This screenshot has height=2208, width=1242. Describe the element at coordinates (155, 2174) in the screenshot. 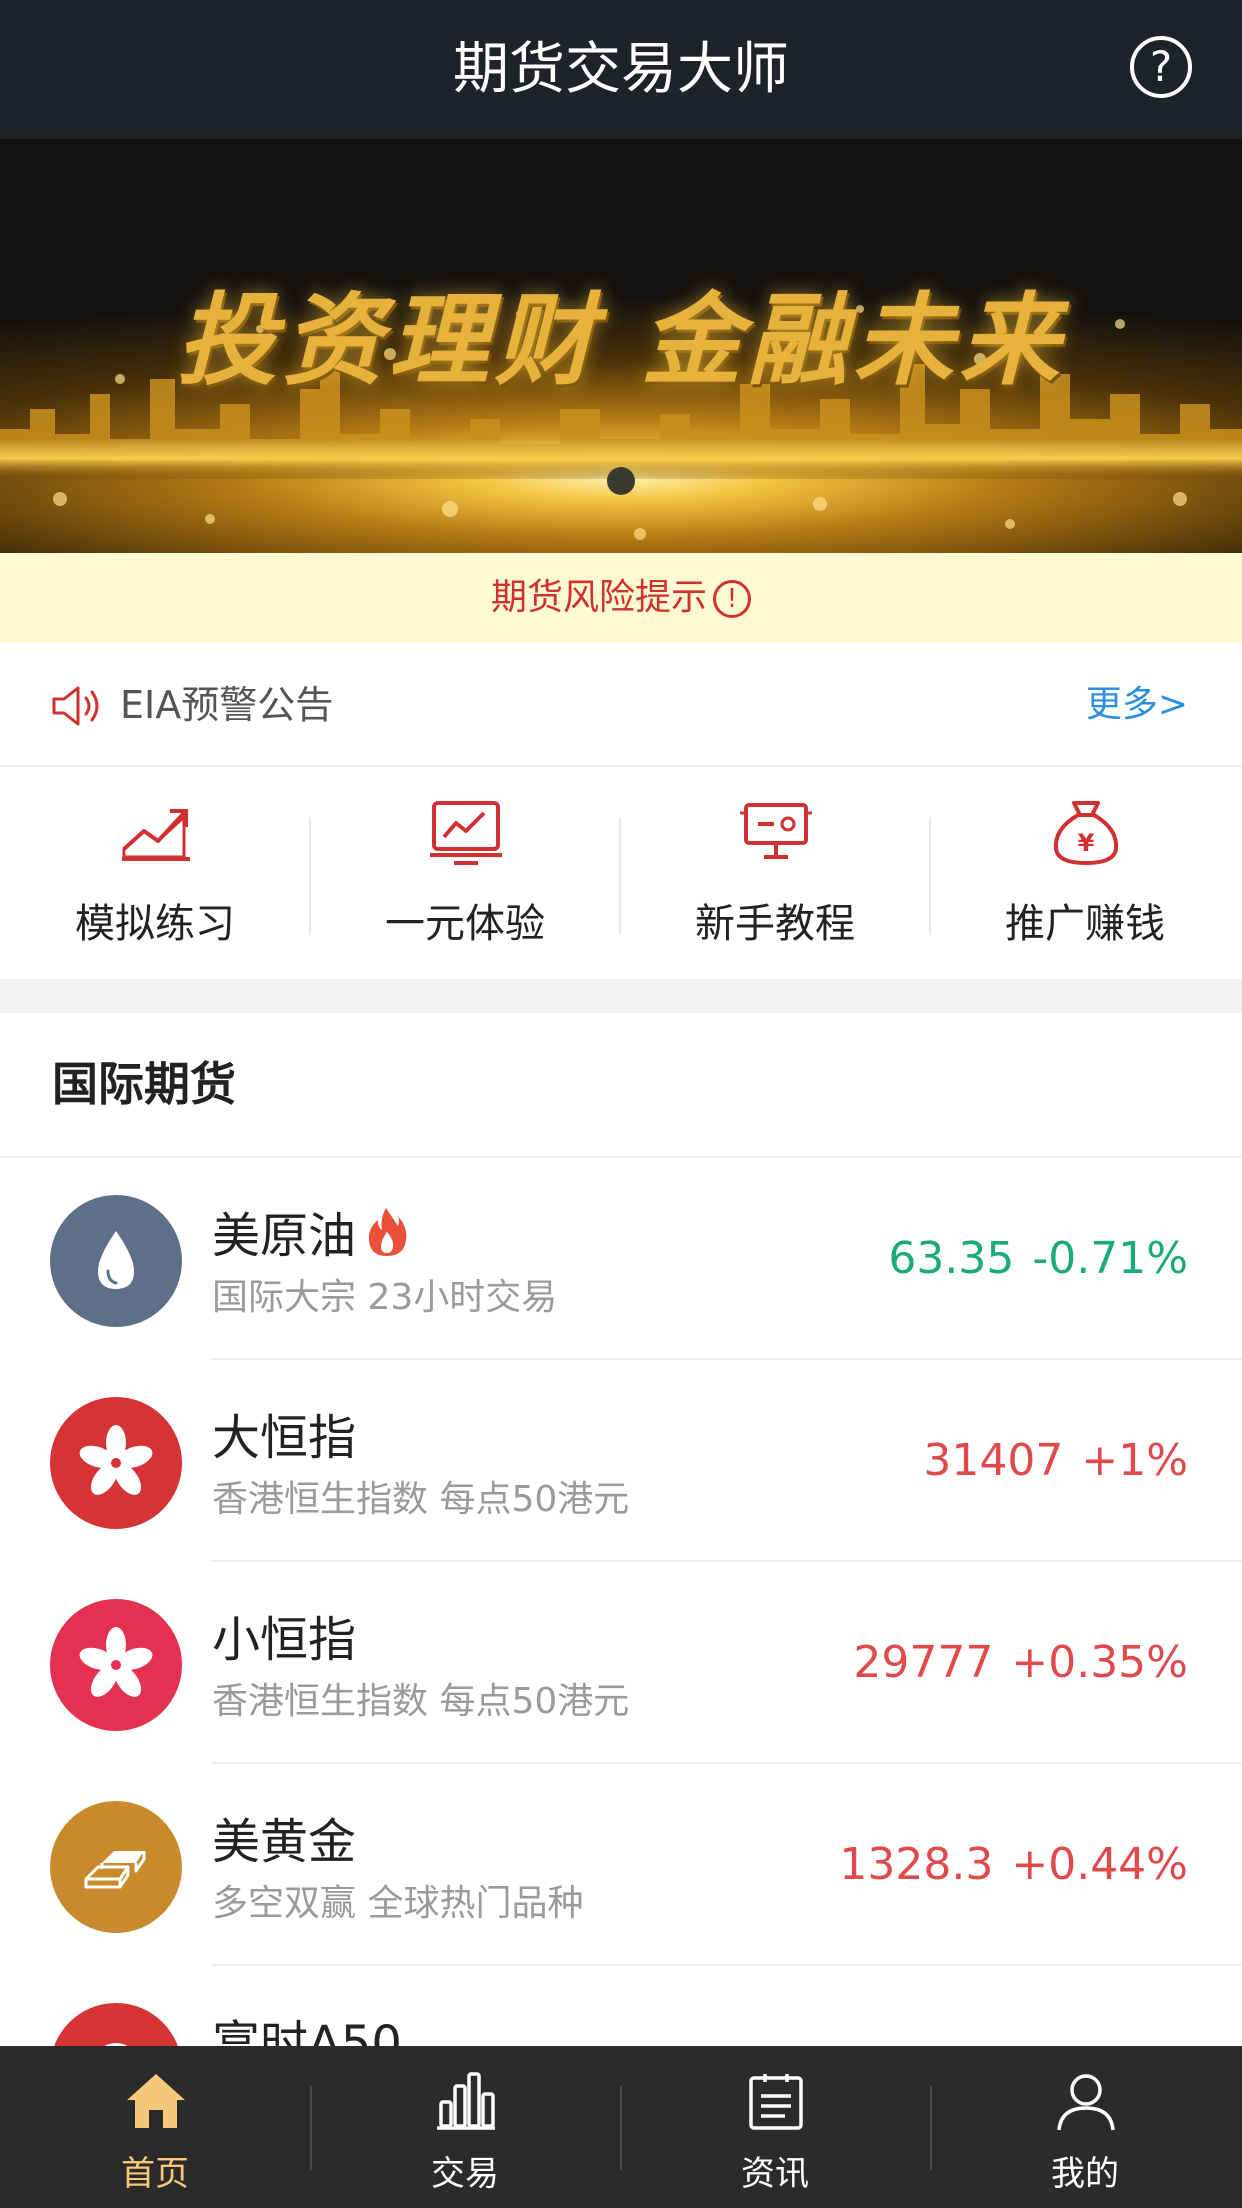

I see `tab-label: 首页` at that location.